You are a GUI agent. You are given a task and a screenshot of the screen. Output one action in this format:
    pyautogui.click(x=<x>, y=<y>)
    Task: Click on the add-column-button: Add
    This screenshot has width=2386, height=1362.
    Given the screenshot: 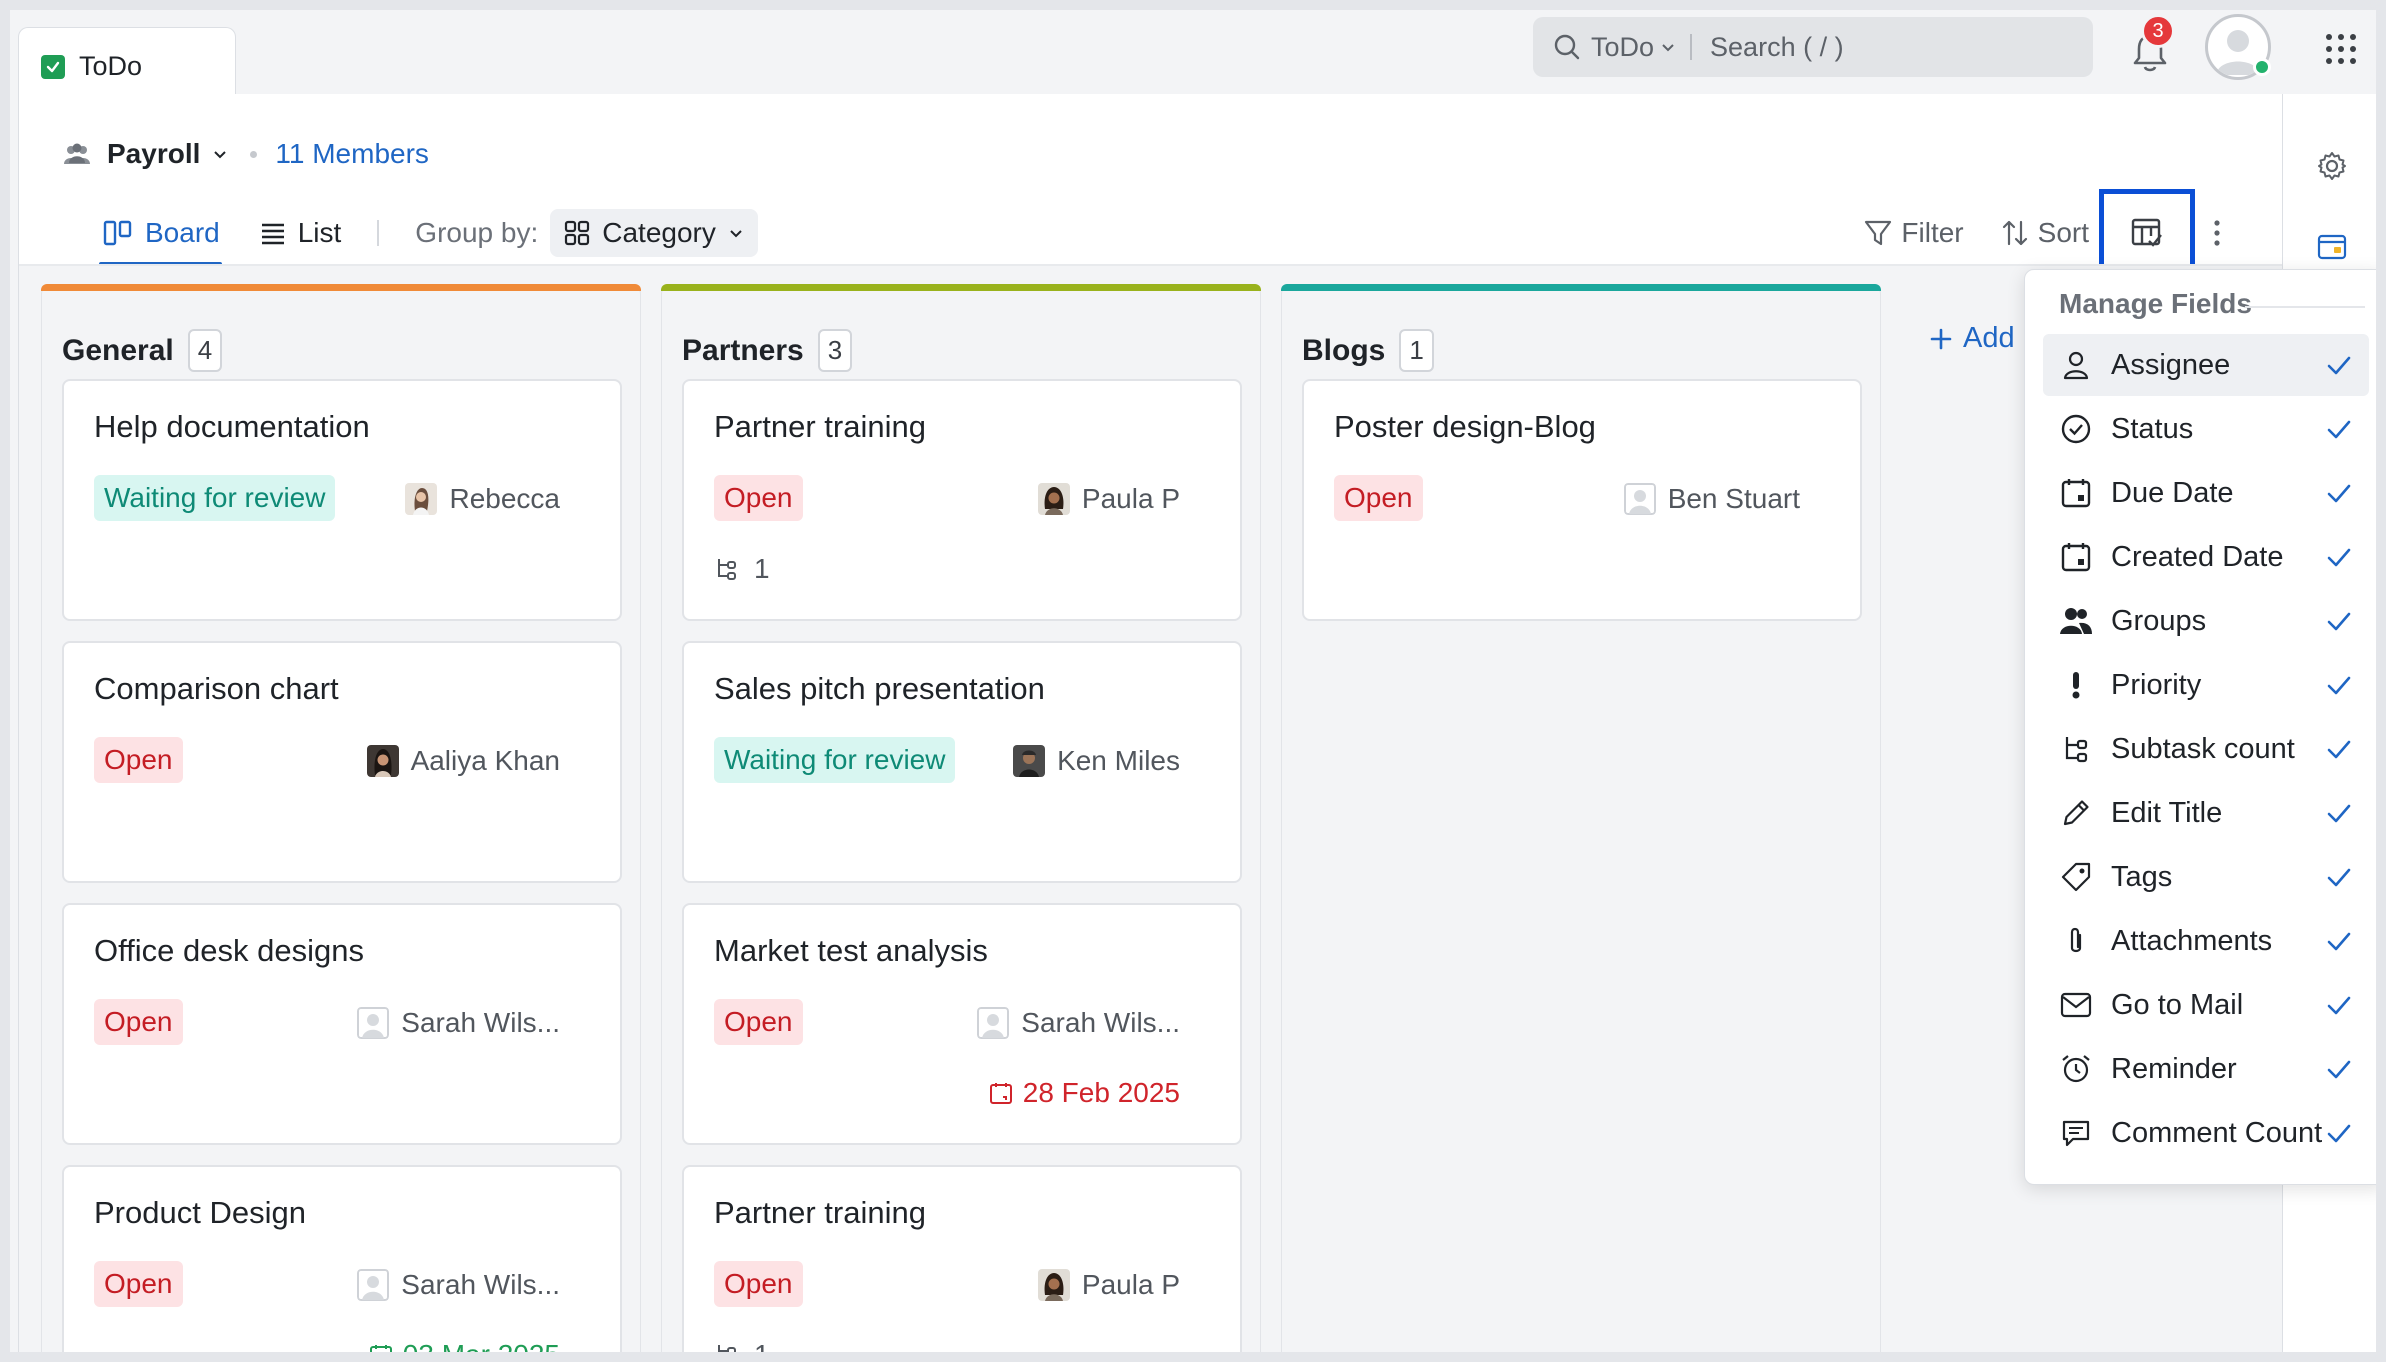 What is the action you would take?
    pyautogui.click(x=1972, y=338)
    